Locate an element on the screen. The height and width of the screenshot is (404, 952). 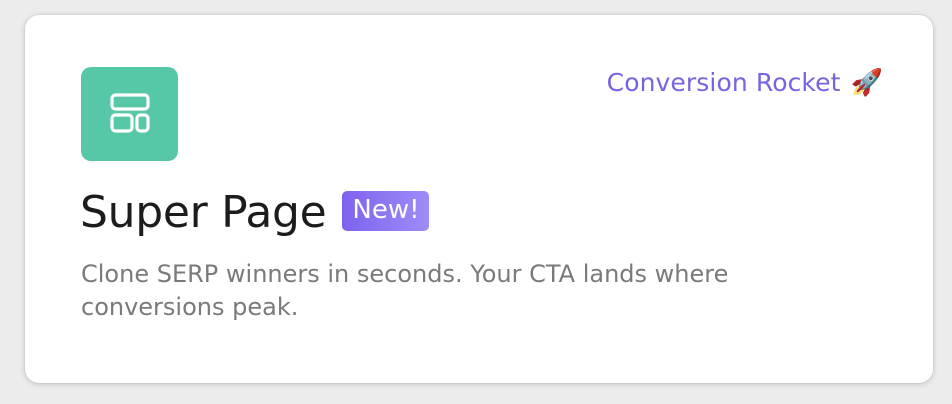
layout-blocks-icon is located at coordinates (129, 113).